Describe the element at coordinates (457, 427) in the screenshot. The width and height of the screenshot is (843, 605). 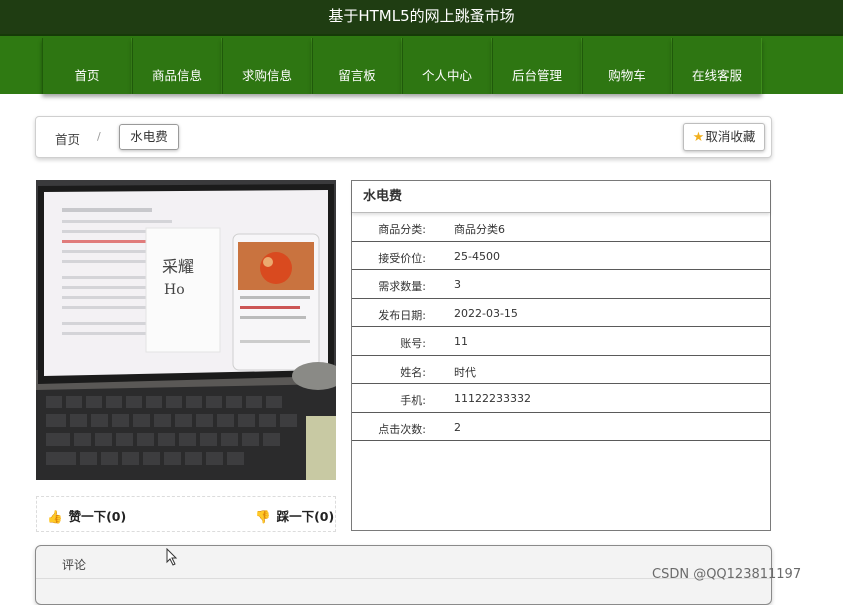
I see `detail-value: 2` at that location.